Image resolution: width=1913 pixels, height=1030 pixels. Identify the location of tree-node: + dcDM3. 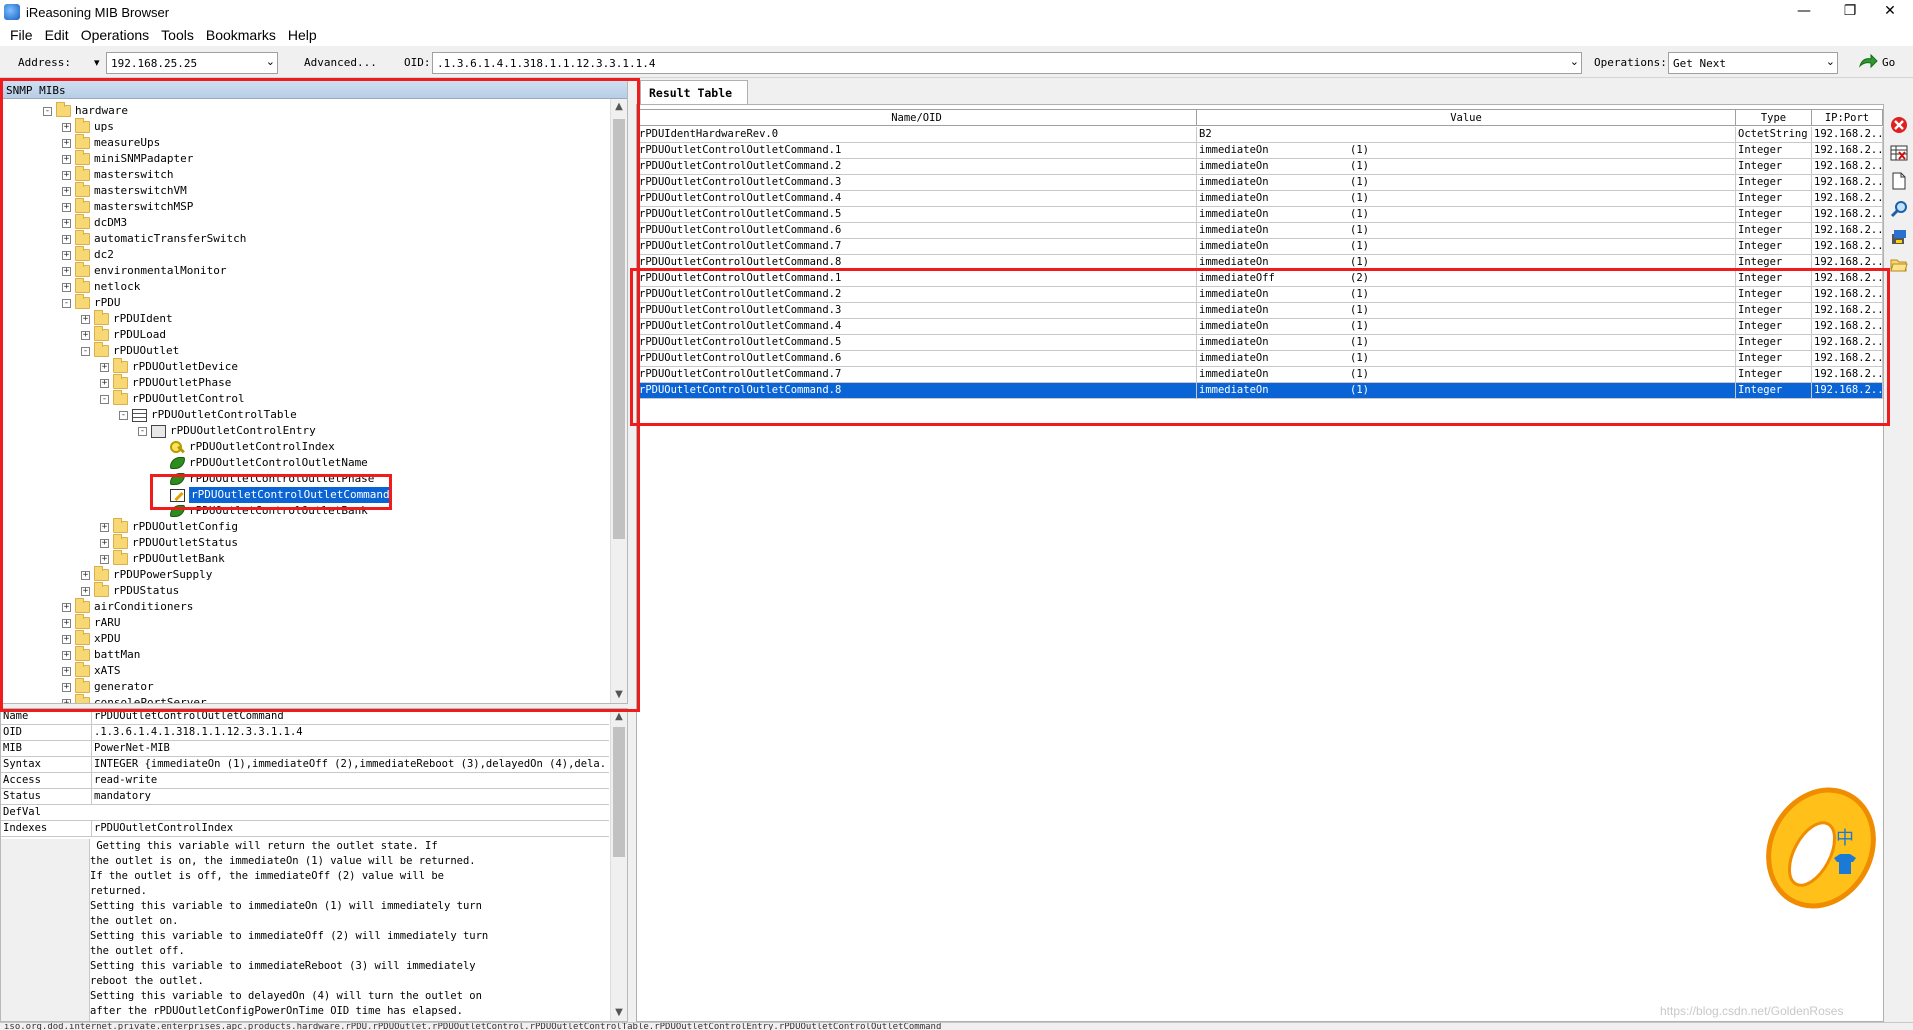
(94, 222).